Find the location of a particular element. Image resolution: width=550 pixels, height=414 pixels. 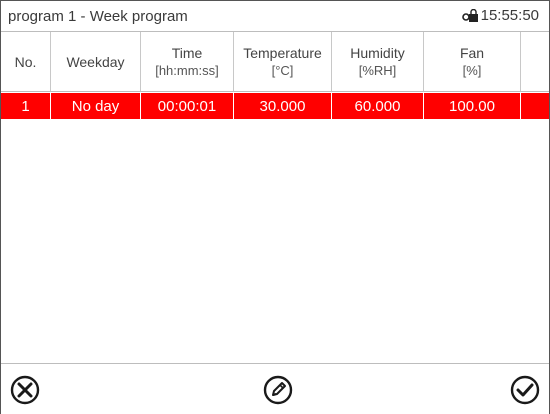

table-row: 1 No day 00:00:01 30.000 60.000 100.00 is located at coordinates (275, 106).